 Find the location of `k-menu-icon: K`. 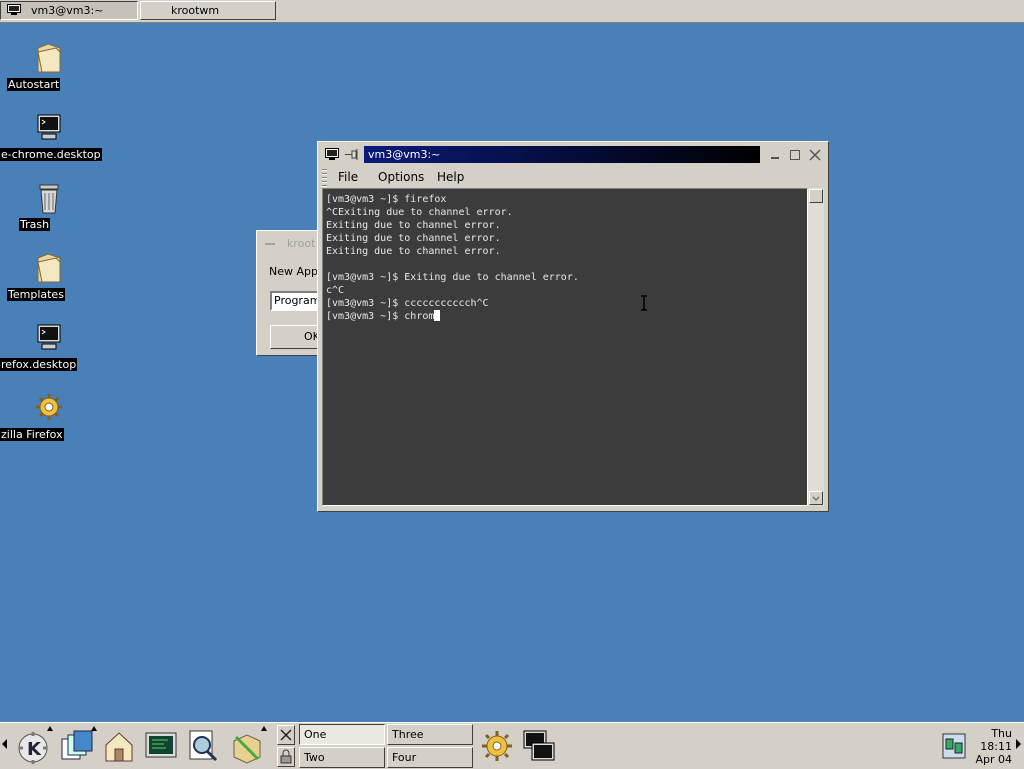

k-menu-icon: K is located at coordinates (33, 746).